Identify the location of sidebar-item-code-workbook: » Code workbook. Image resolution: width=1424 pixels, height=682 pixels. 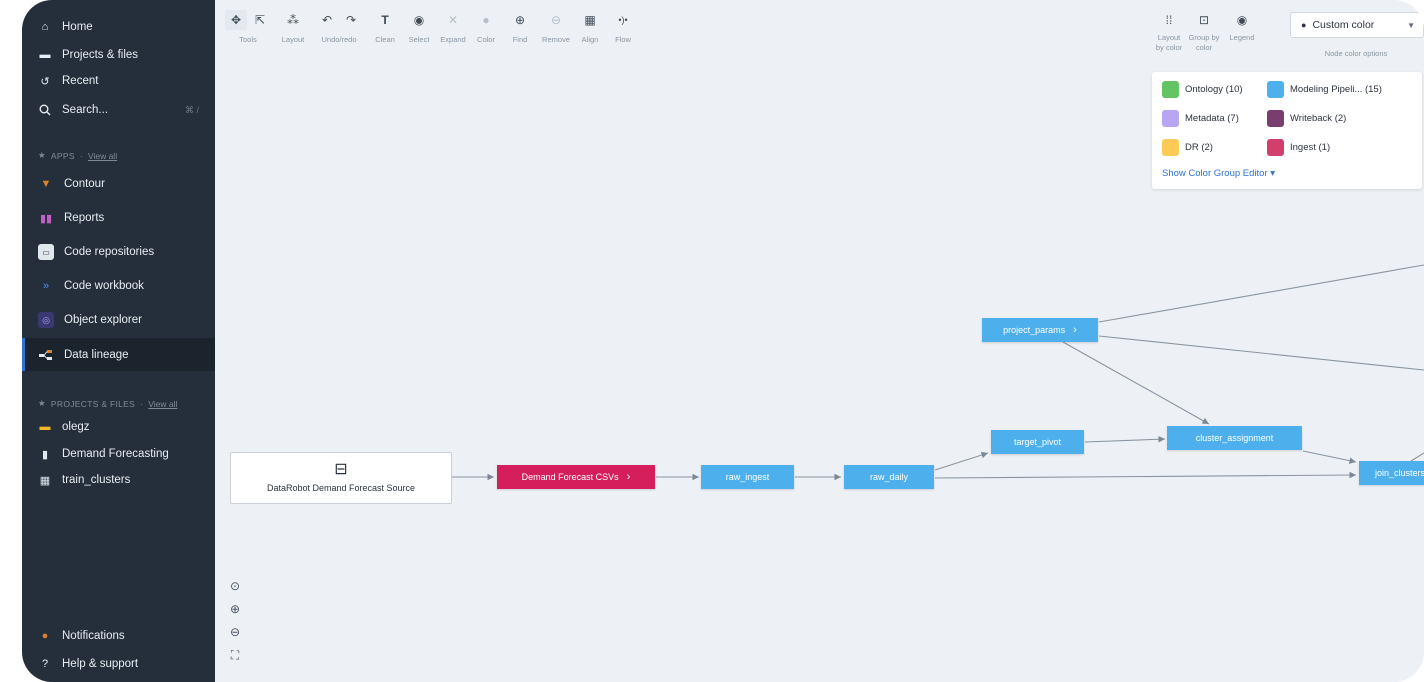
(118, 286).